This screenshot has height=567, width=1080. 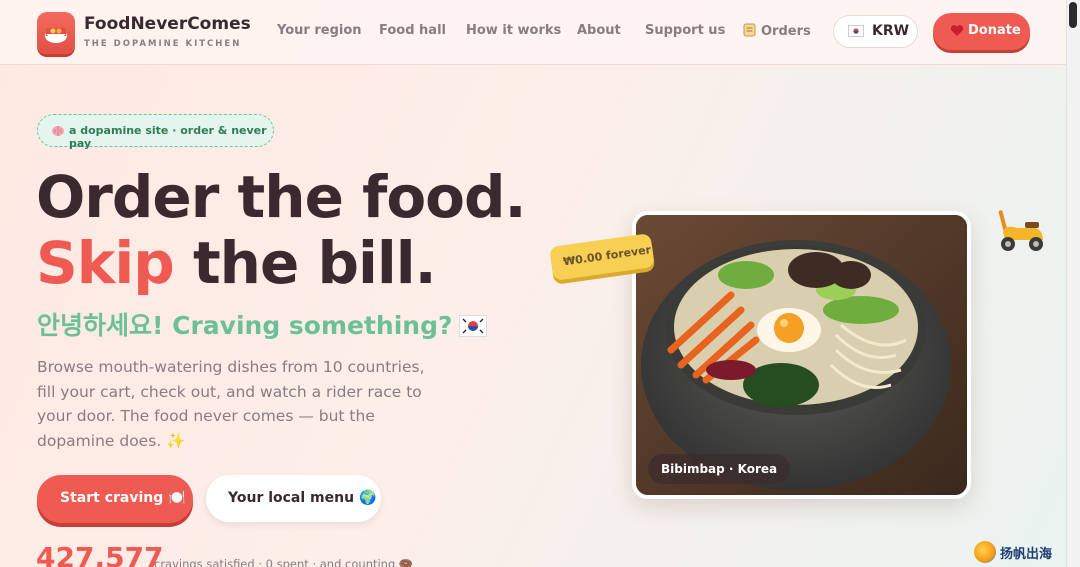 What do you see at coordinates (58, 131) in the screenshot?
I see `brain-icon` at bounding box center [58, 131].